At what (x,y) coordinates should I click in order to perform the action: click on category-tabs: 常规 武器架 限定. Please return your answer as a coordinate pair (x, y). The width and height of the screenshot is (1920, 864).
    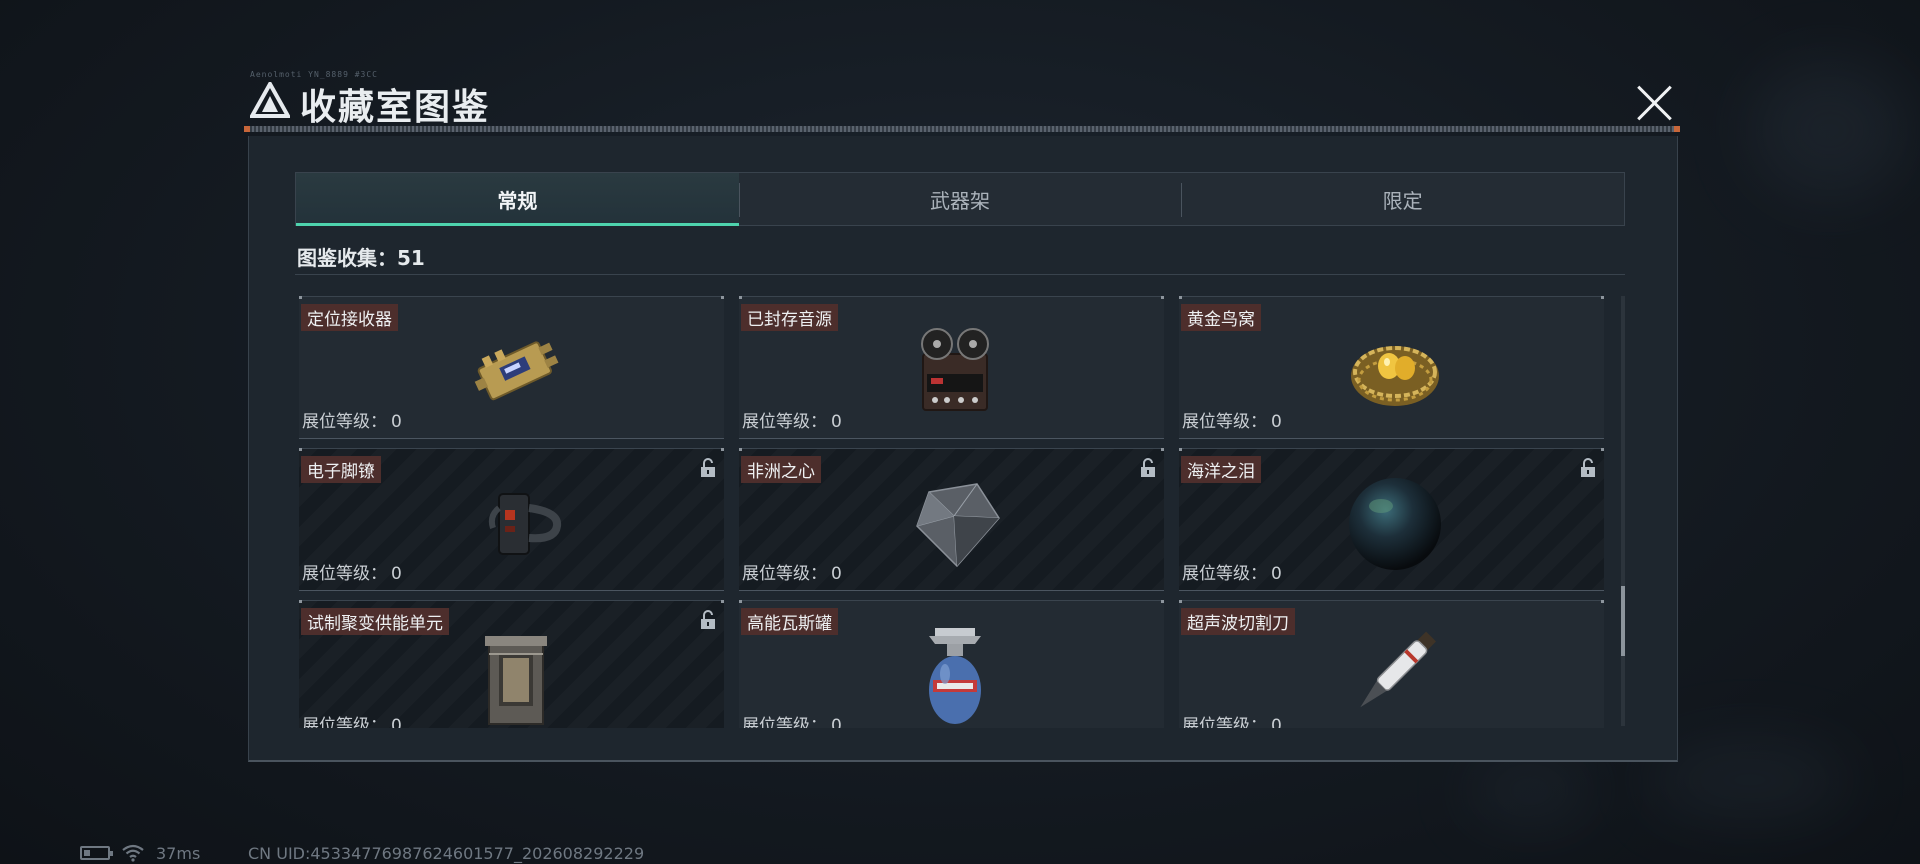
    Looking at the image, I should click on (960, 199).